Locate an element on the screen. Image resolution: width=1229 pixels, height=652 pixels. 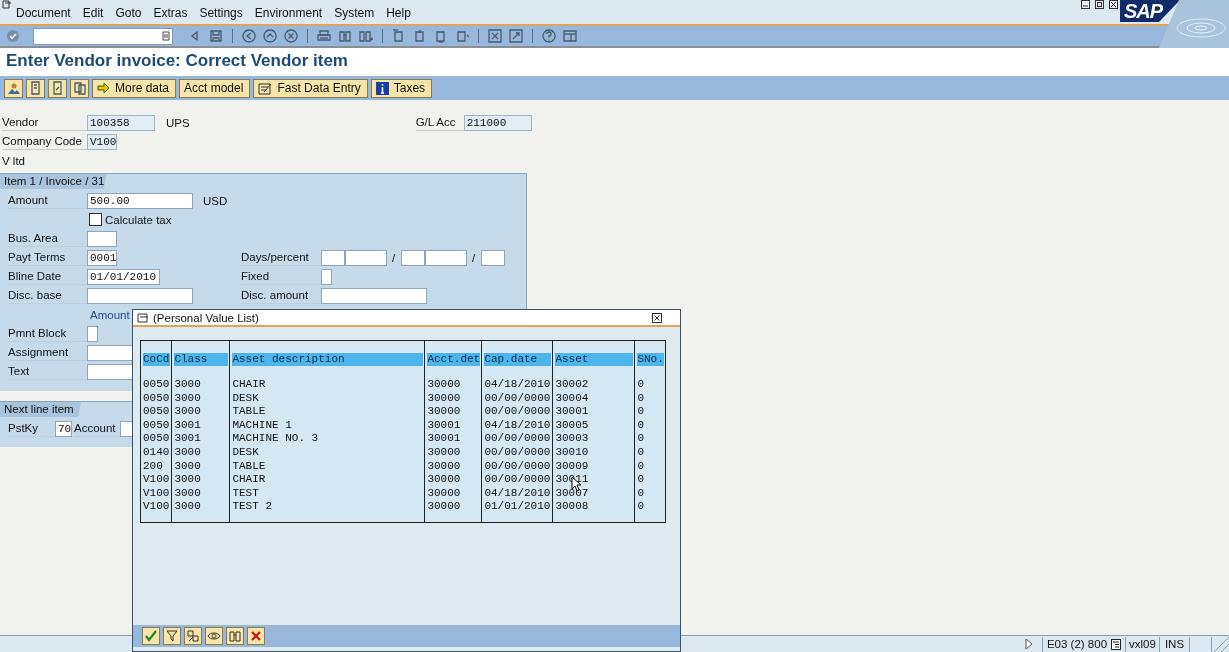
server-name: vxl09 is located at coordinates (1142, 644).